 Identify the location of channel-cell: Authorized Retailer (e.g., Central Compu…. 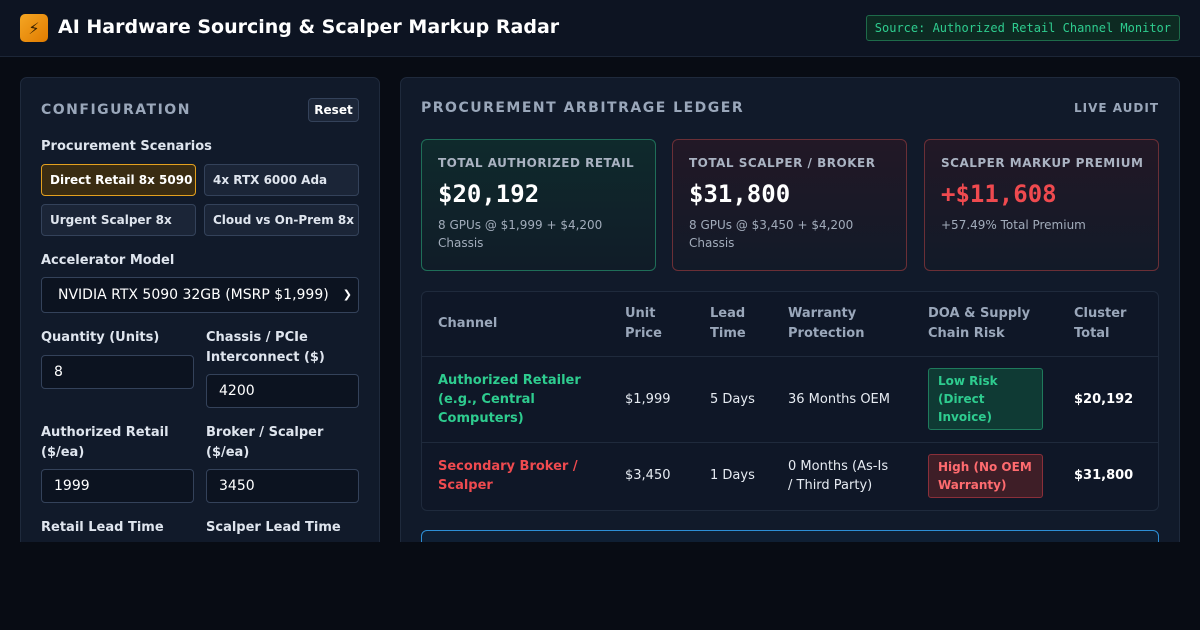
(515, 399).